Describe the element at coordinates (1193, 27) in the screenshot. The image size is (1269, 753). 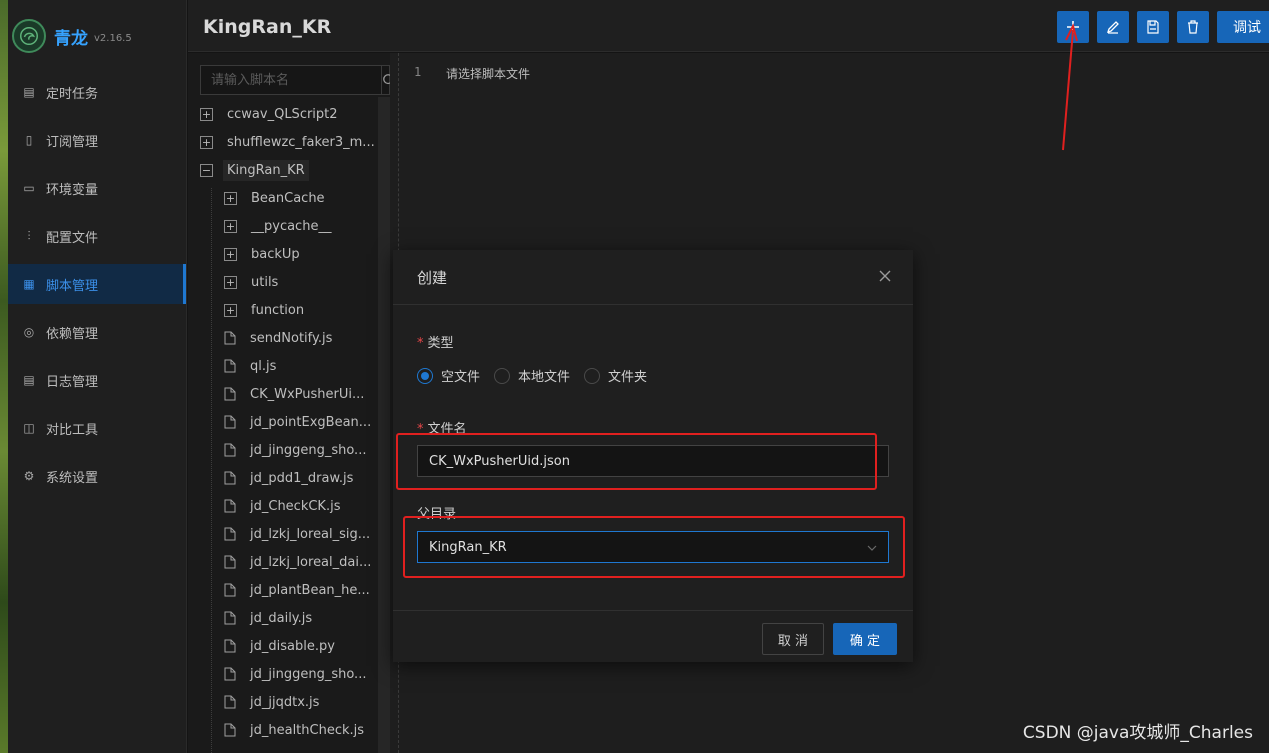
I see `delete-button` at that location.